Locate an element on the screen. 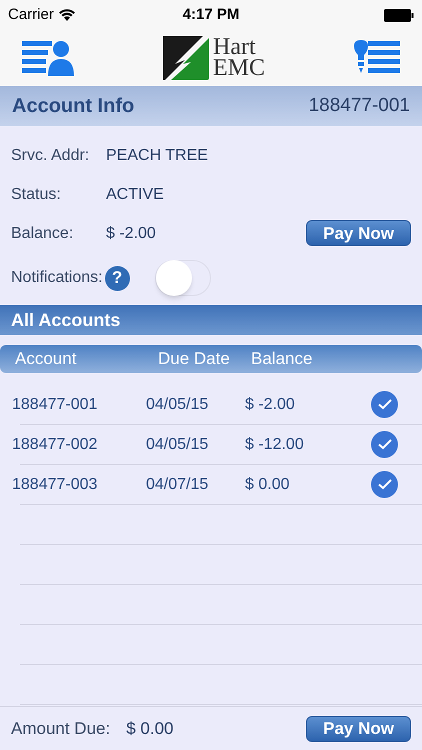  field-label: Balance: is located at coordinates (42, 234).